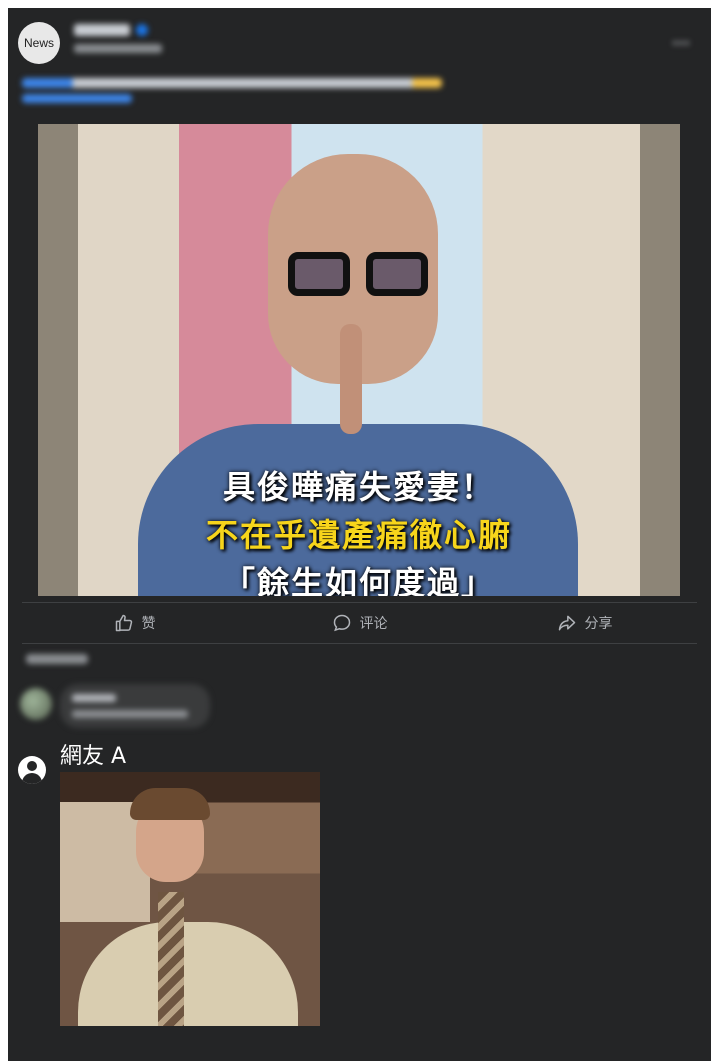 This screenshot has height=1061, width=717. I want to click on meme-tie, so click(171, 959).